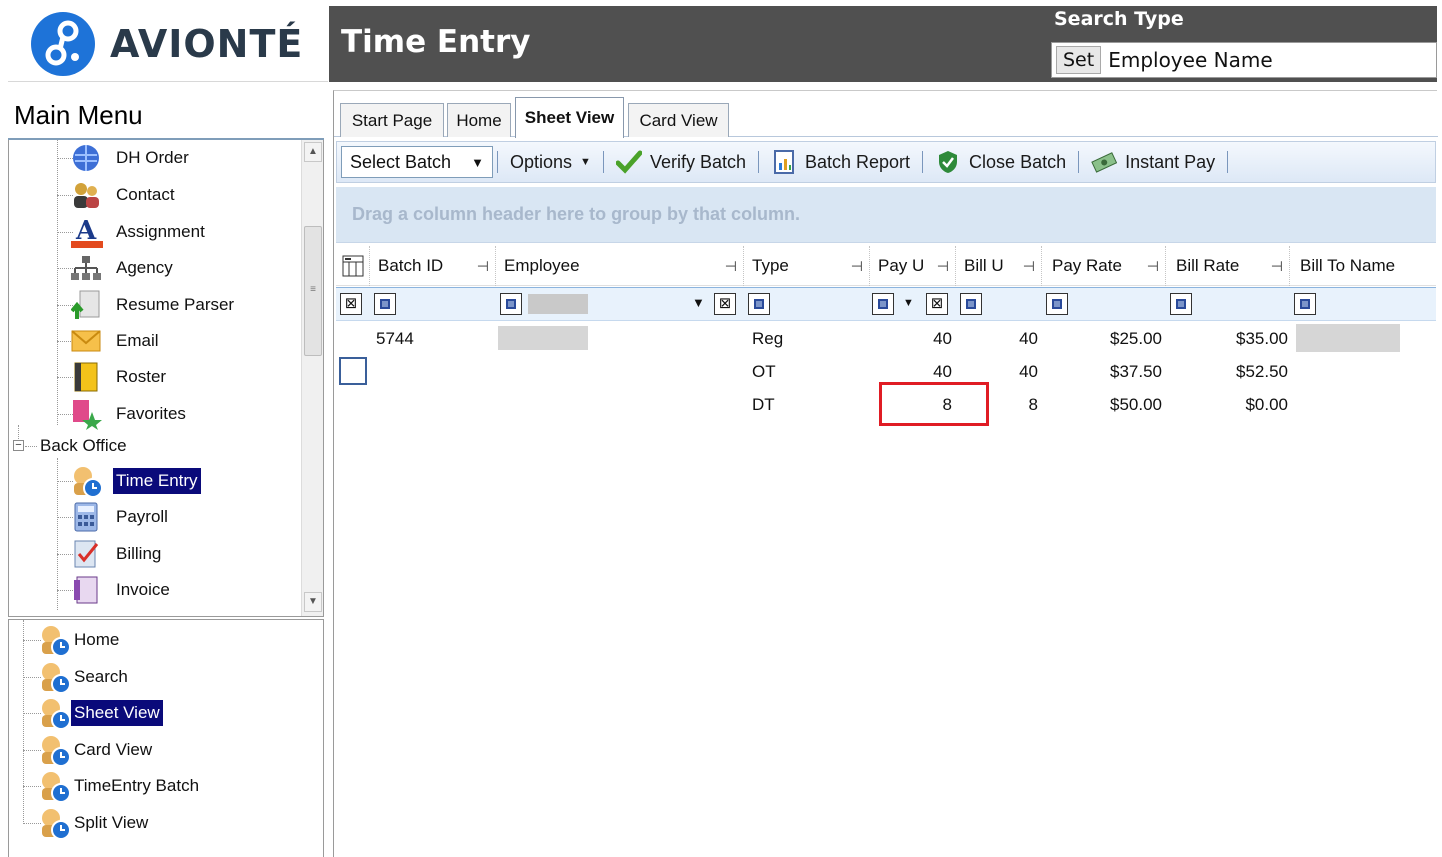  What do you see at coordinates (353, 371) in the screenshot?
I see `row-selector` at bounding box center [353, 371].